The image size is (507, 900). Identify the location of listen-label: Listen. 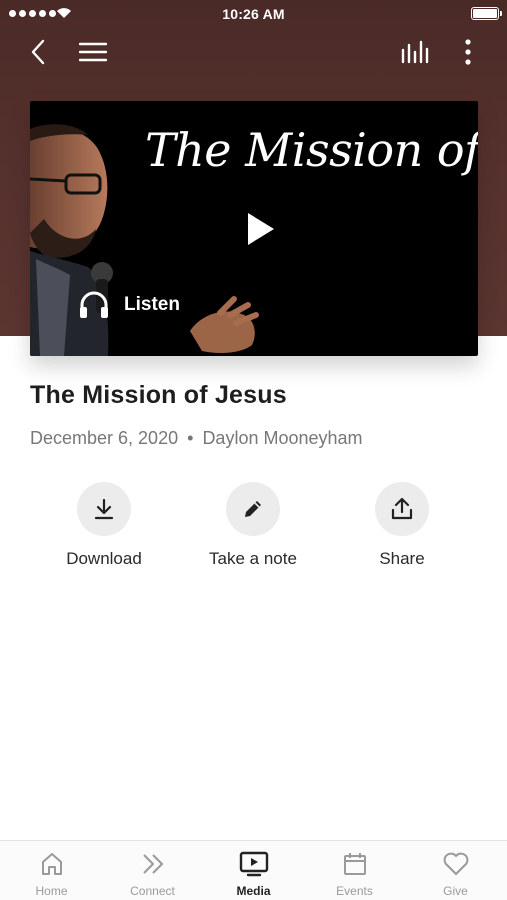
(152, 304).